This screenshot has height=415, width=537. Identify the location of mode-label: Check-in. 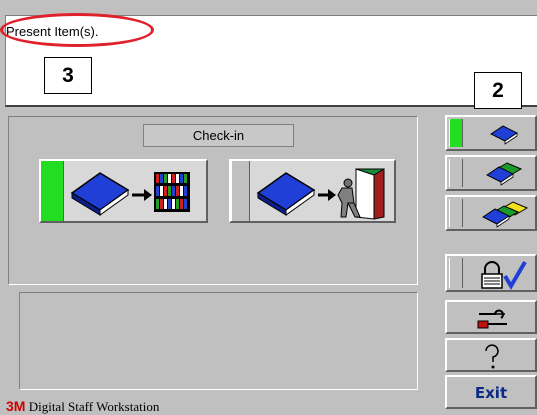
(218, 135).